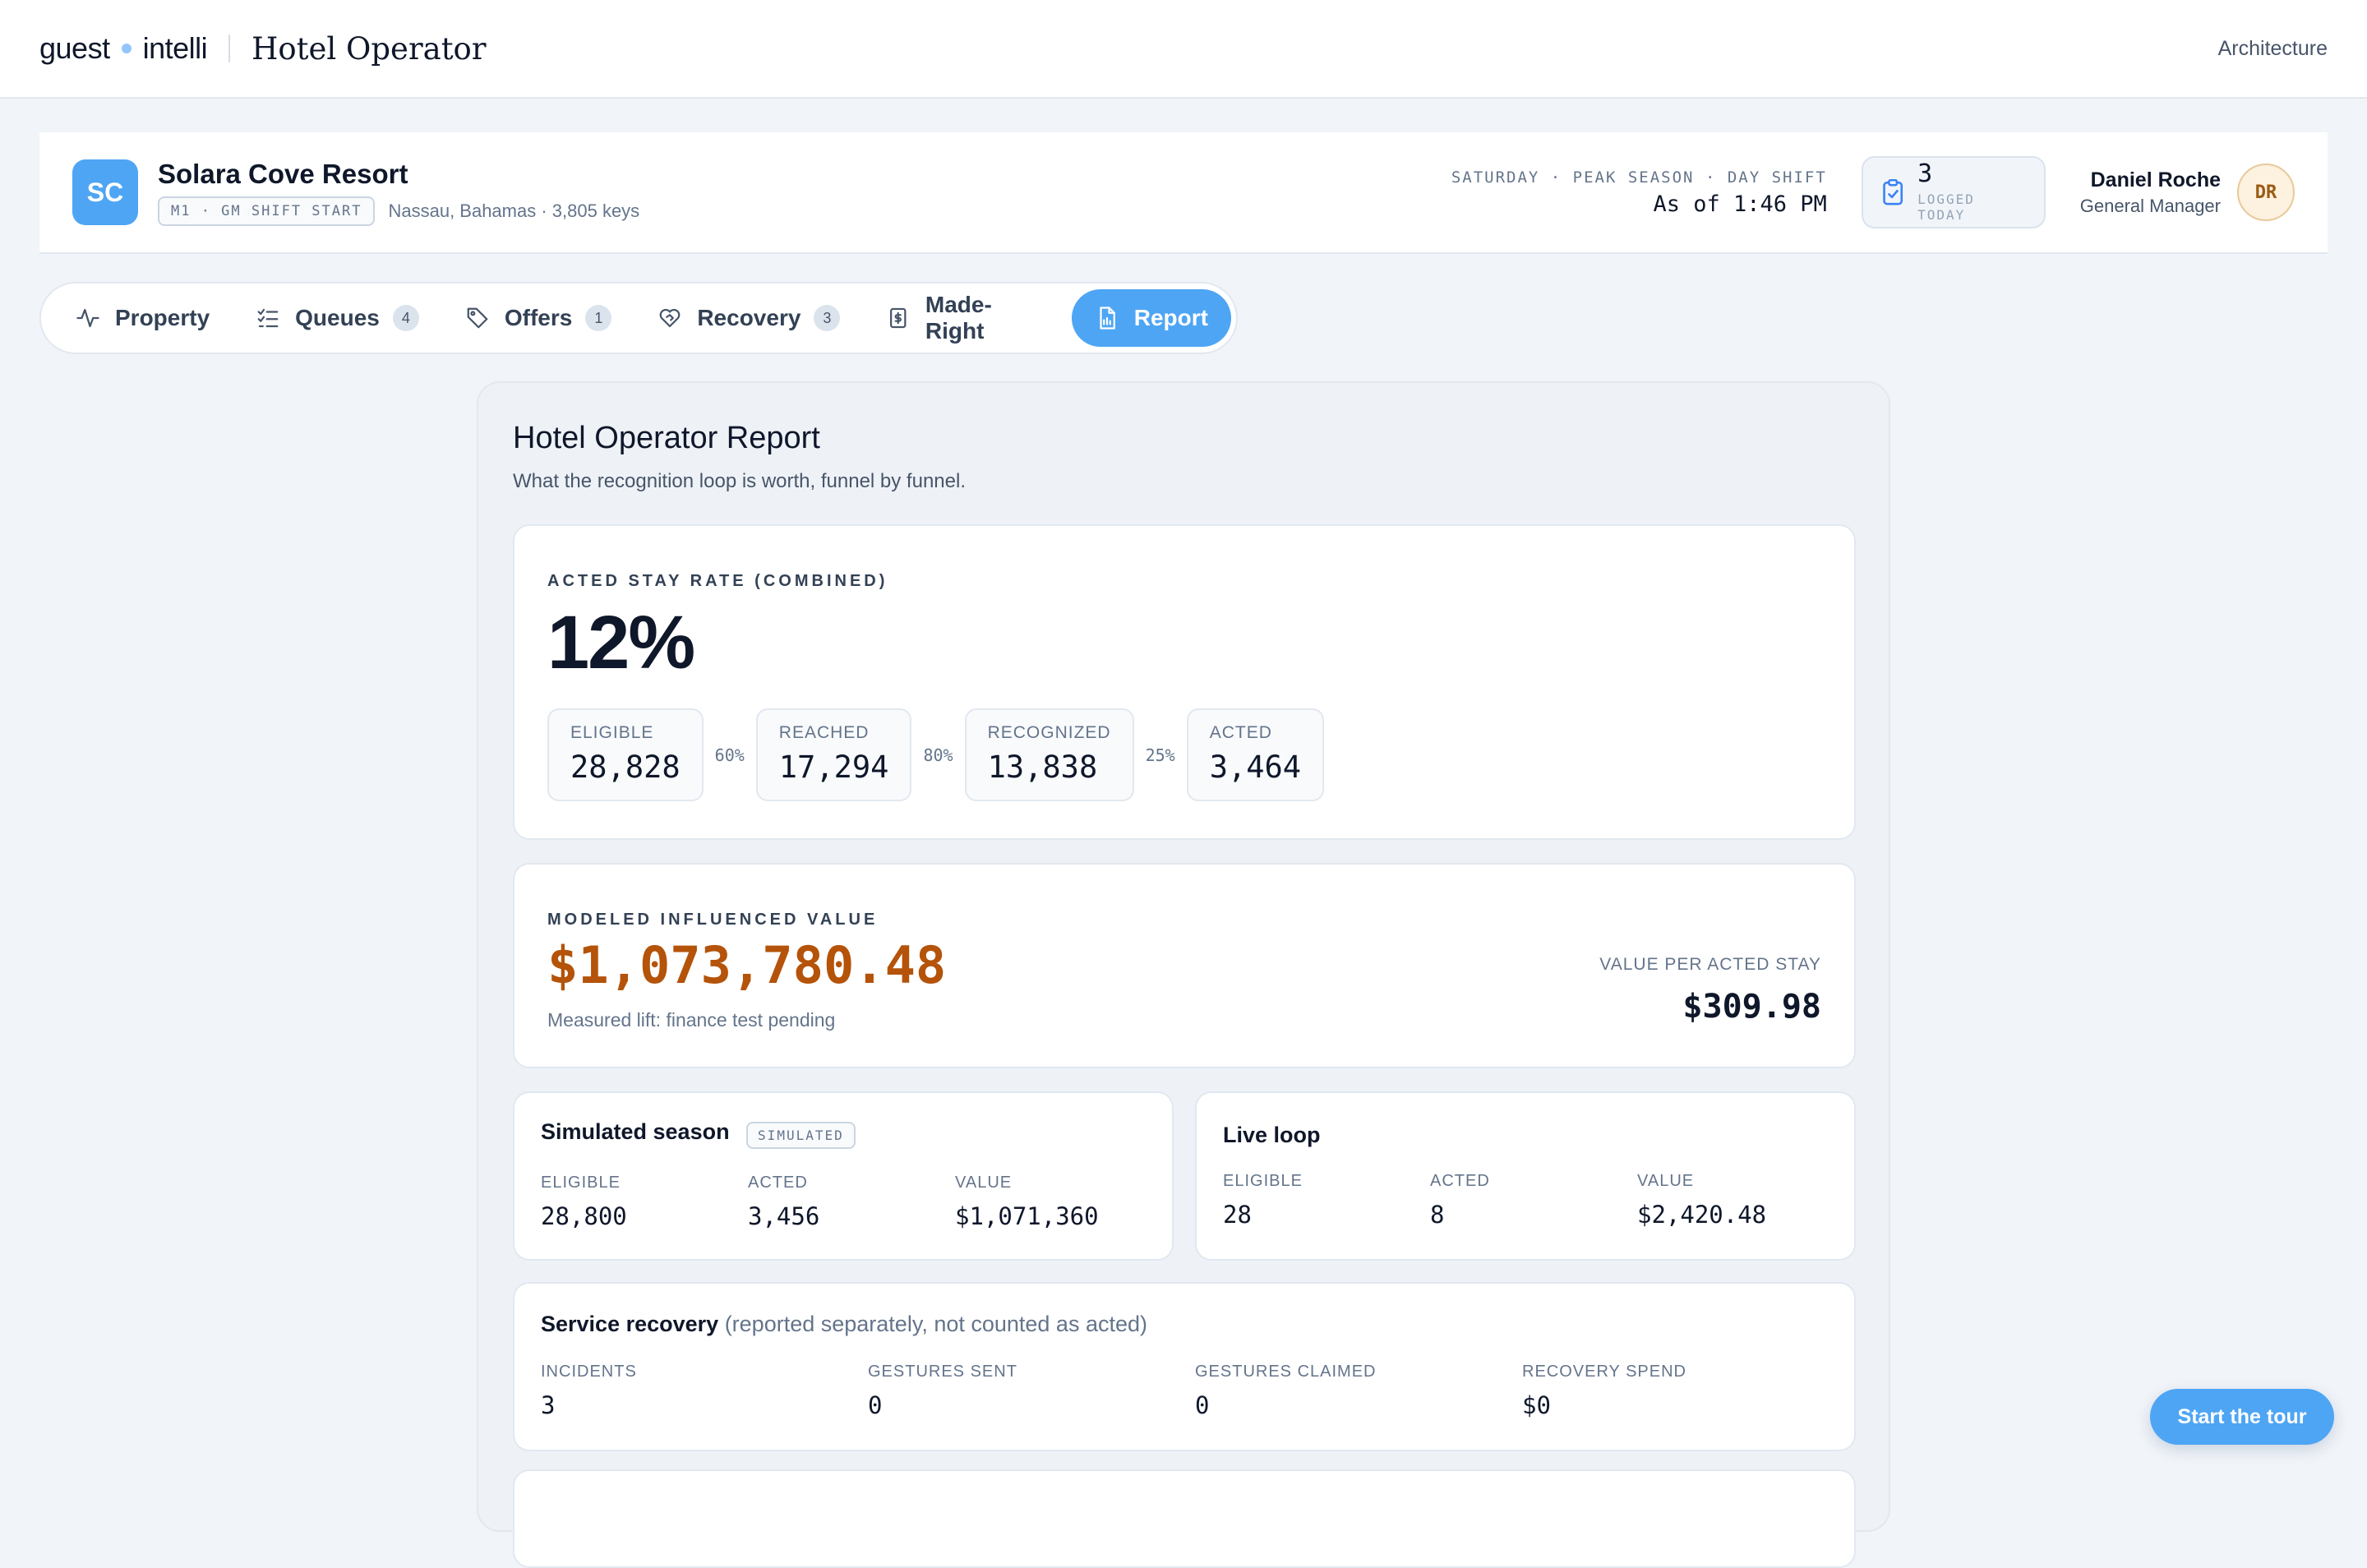  I want to click on logged-today-button: 3 LOGGED TODAY, so click(1953, 192).